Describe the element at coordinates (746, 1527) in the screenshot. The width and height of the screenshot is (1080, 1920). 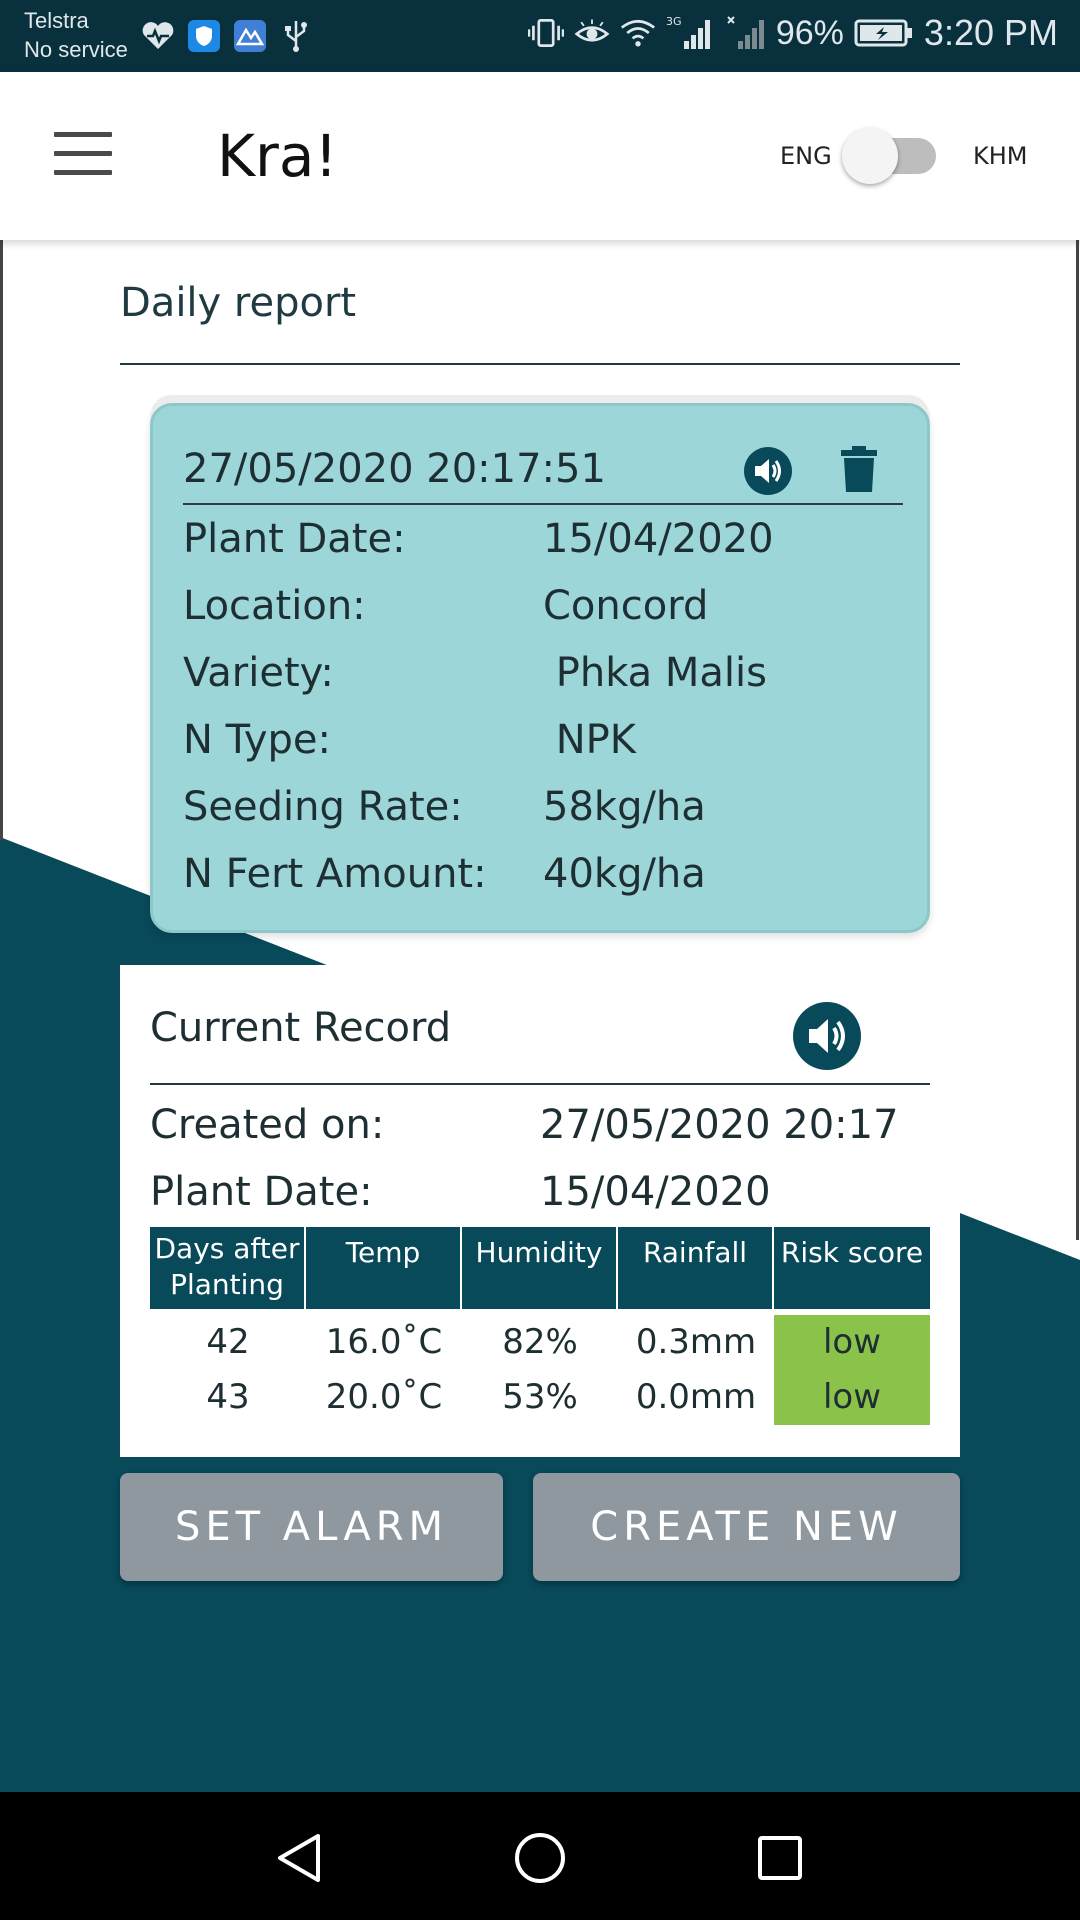
I see `create-new-button: CREATE NEW` at that location.